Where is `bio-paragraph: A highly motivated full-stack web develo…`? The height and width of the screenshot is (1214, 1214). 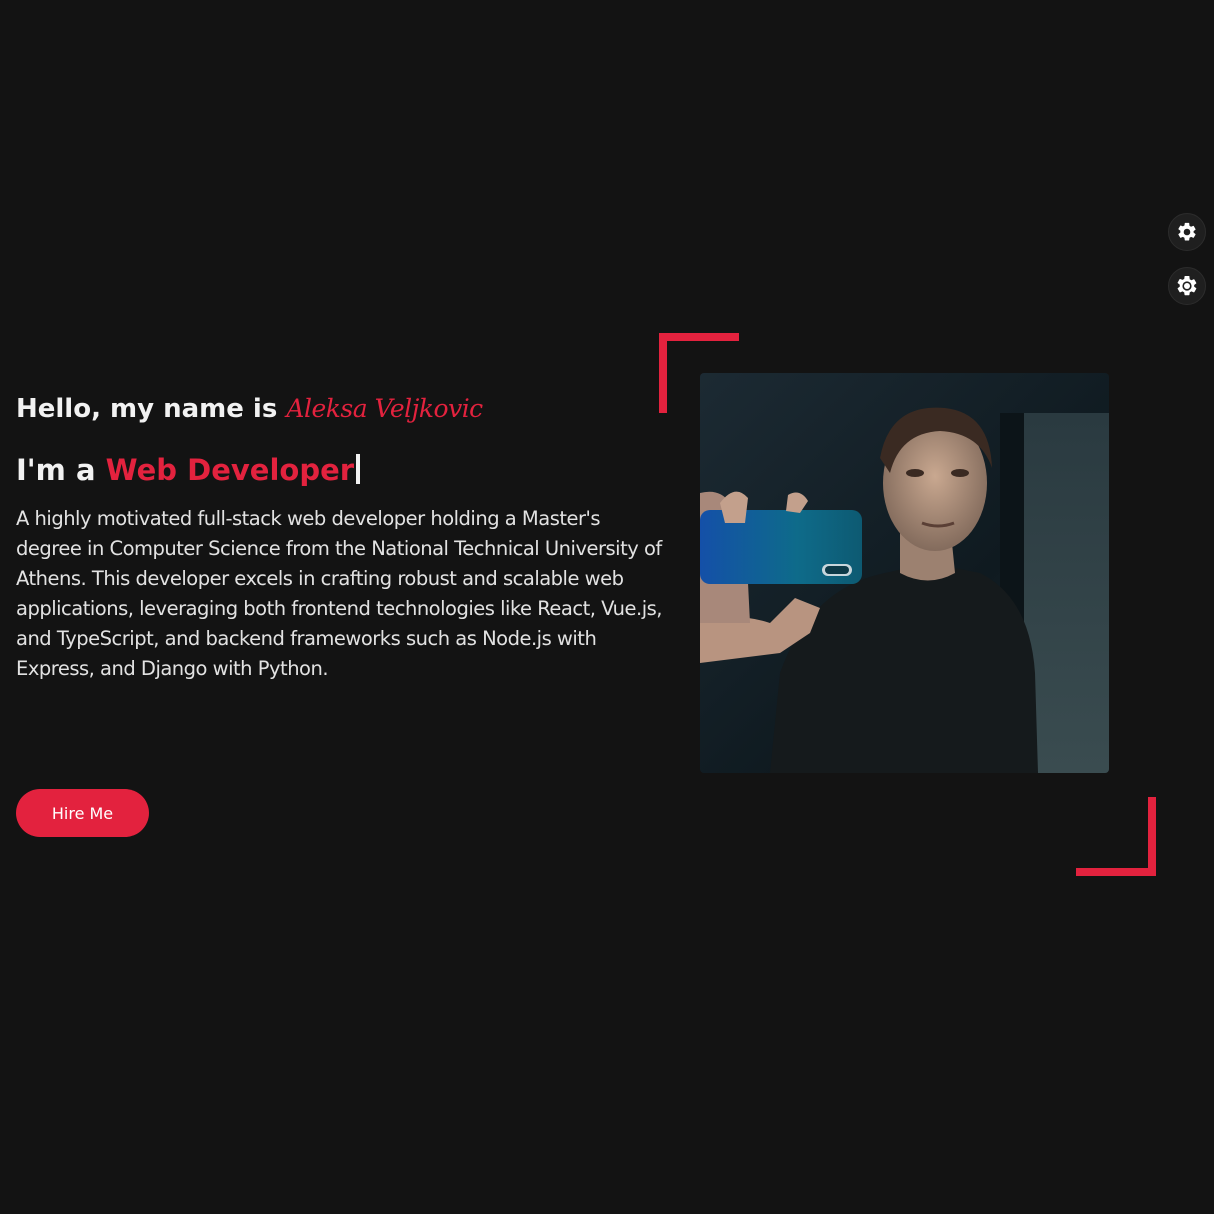
bio-paragraph: A highly motivated full-stack web develo… is located at coordinates (339, 593).